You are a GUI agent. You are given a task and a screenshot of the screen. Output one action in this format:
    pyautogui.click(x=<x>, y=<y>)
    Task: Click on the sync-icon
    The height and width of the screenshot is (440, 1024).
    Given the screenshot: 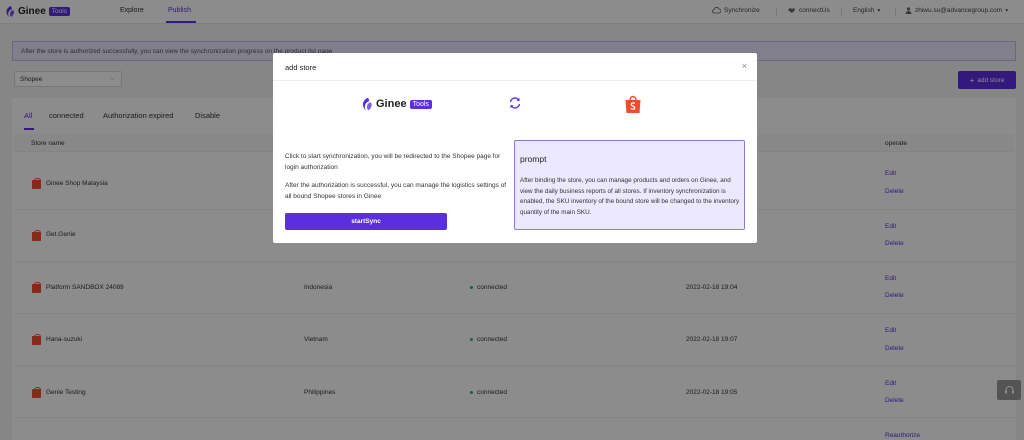 What is the action you would take?
    pyautogui.click(x=515, y=103)
    